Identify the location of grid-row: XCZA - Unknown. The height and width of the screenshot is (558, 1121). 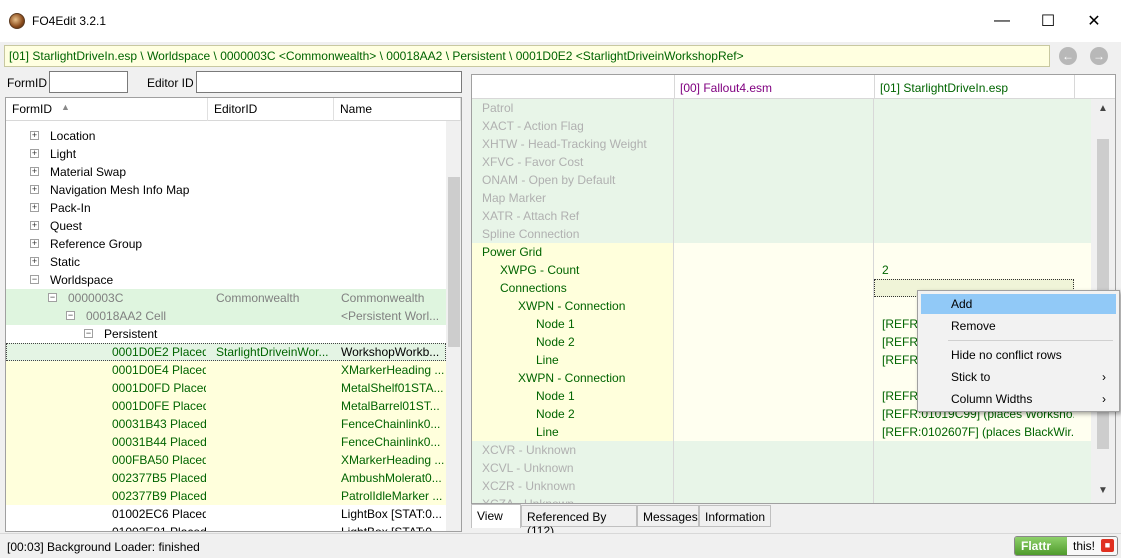
(782, 499).